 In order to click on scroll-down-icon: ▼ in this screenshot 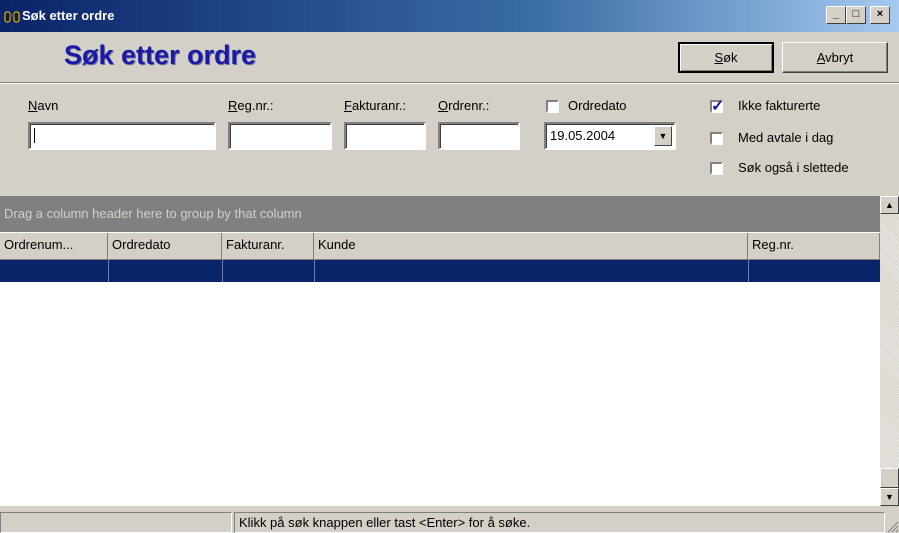, I will do `click(889, 497)`.